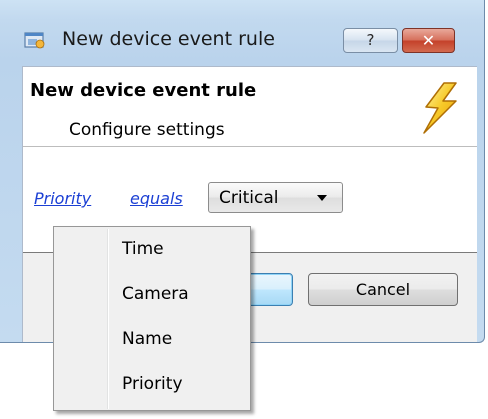 The width and height of the screenshot is (488, 419). I want to click on title-bar: New device event rule ? ✕, so click(242, 30).